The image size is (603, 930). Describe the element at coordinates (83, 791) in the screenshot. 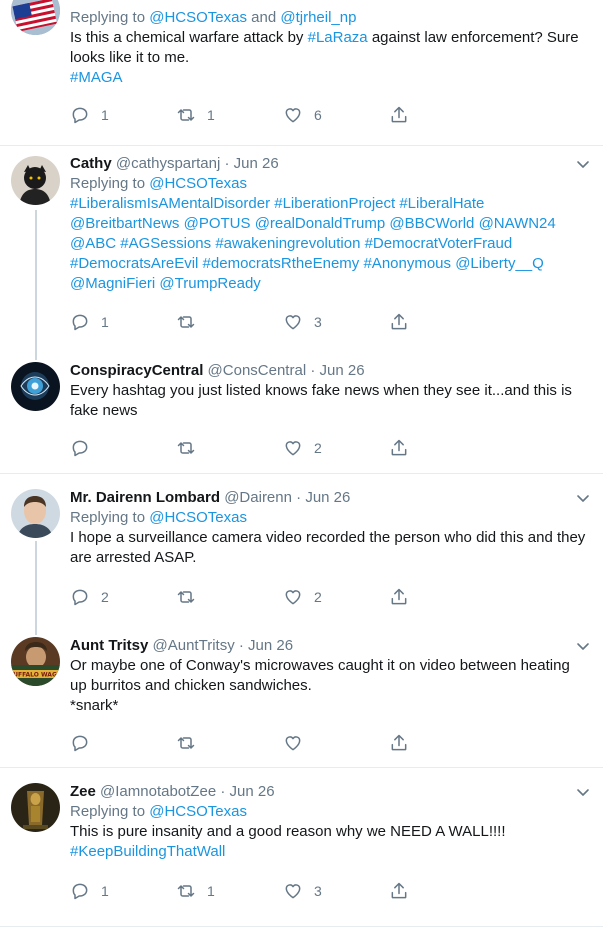

I see `display-name: Zee` at that location.